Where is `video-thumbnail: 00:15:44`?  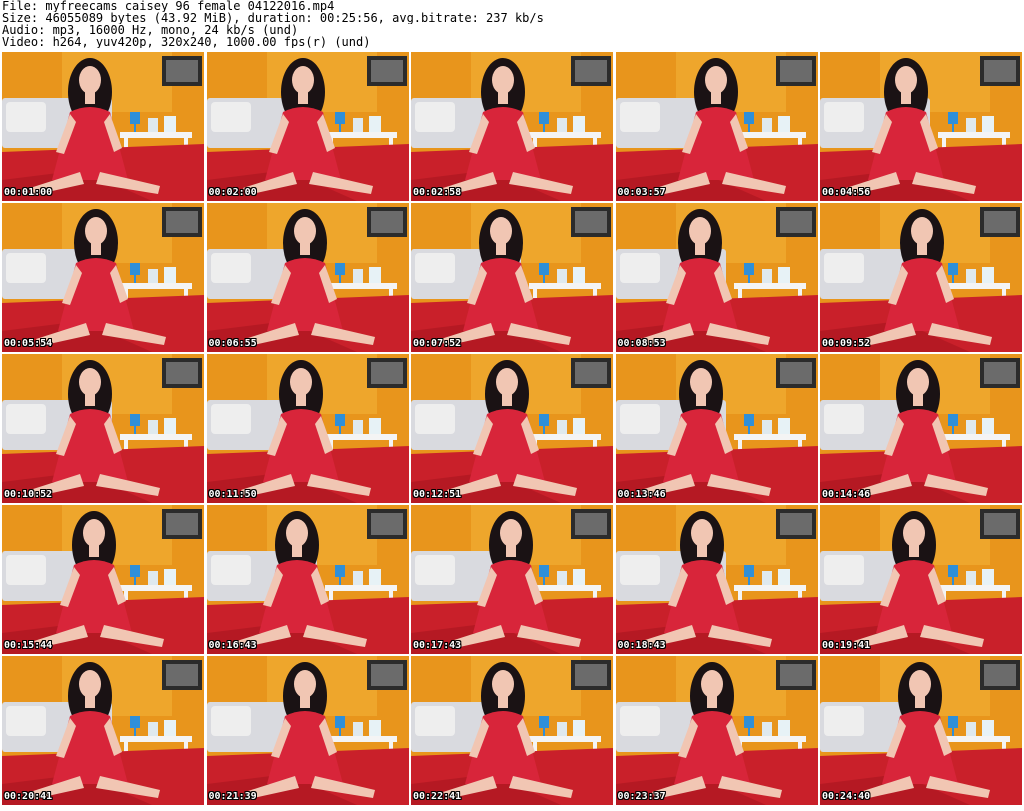 video-thumbnail: 00:15:44 is located at coordinates (103, 579).